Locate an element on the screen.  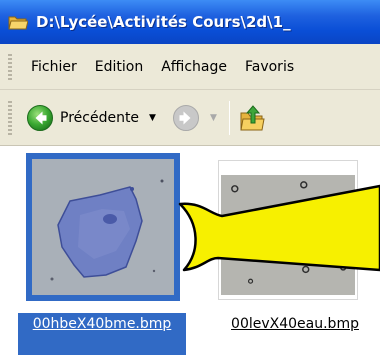
forward-button: ▼ is located at coordinates (194, 118).